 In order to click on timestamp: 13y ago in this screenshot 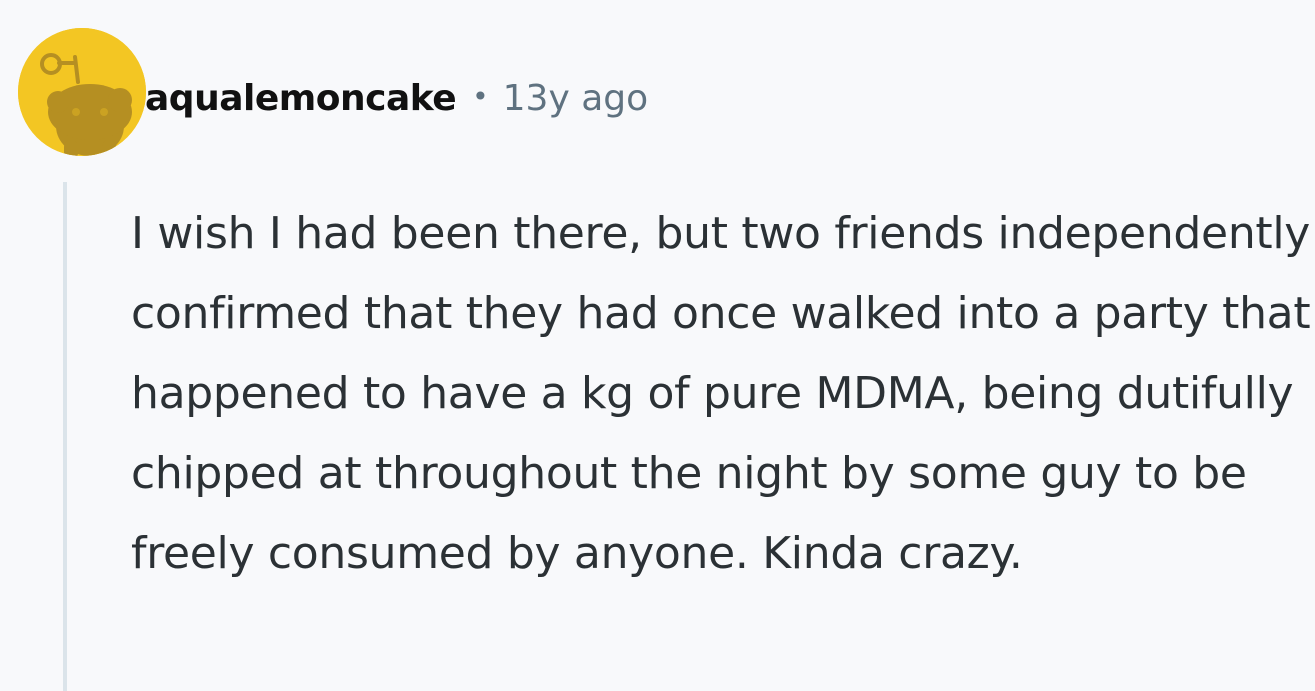, I will do `click(576, 98)`.